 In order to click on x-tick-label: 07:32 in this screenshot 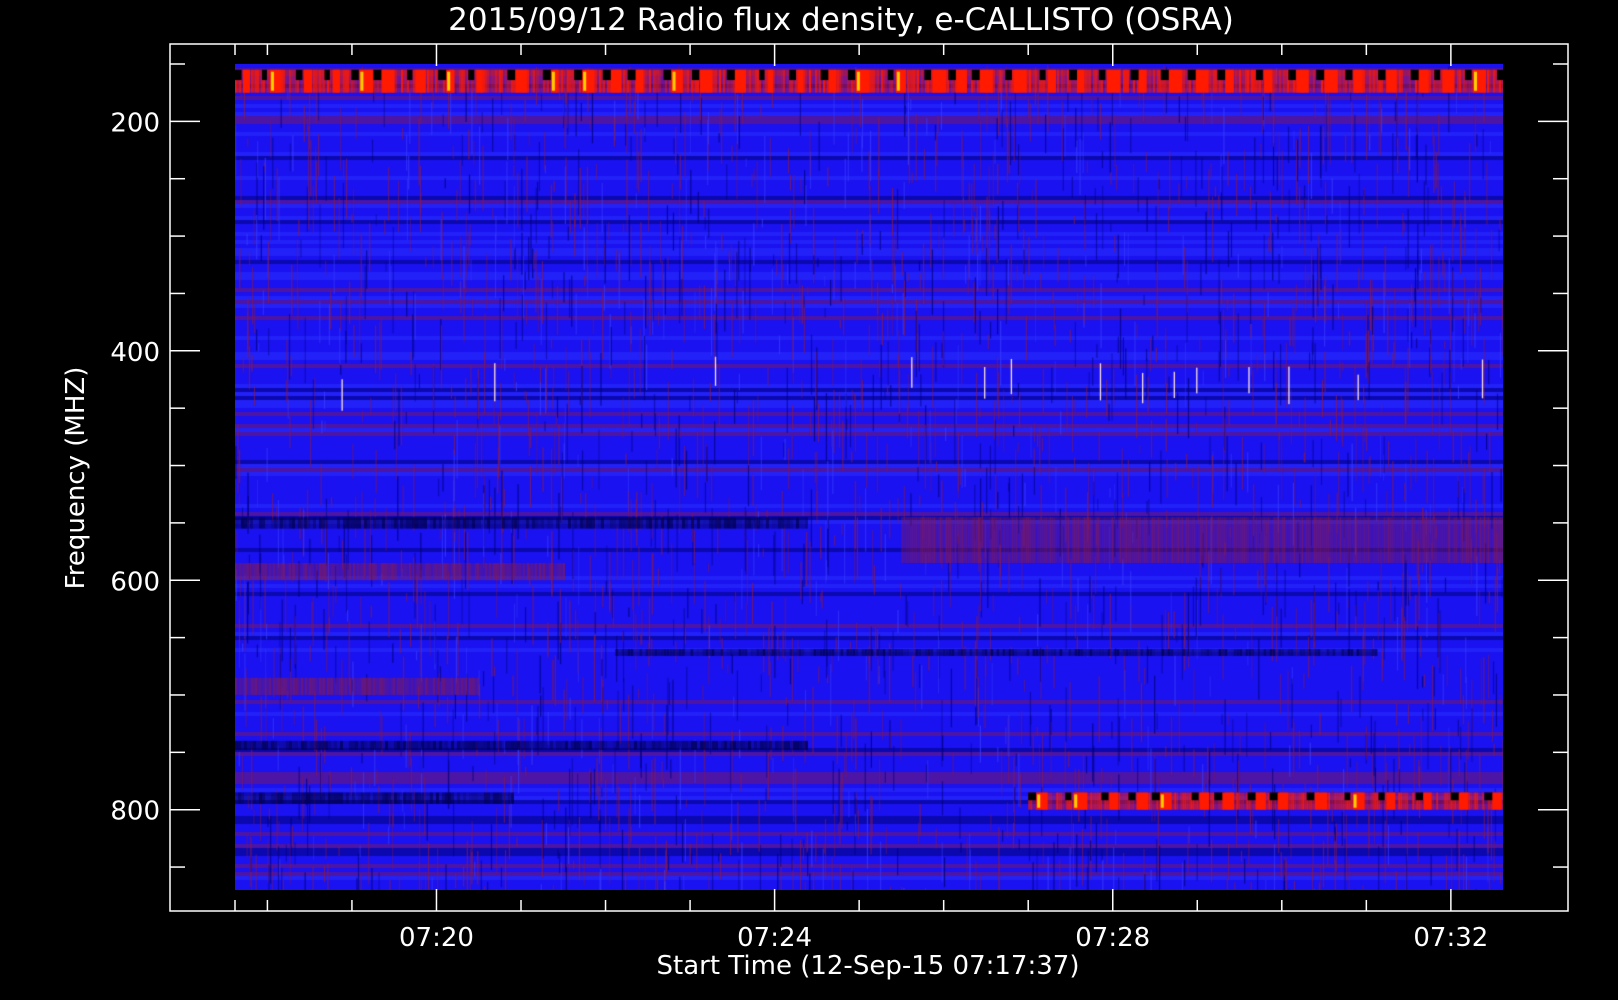, I will do `click(1450, 938)`.